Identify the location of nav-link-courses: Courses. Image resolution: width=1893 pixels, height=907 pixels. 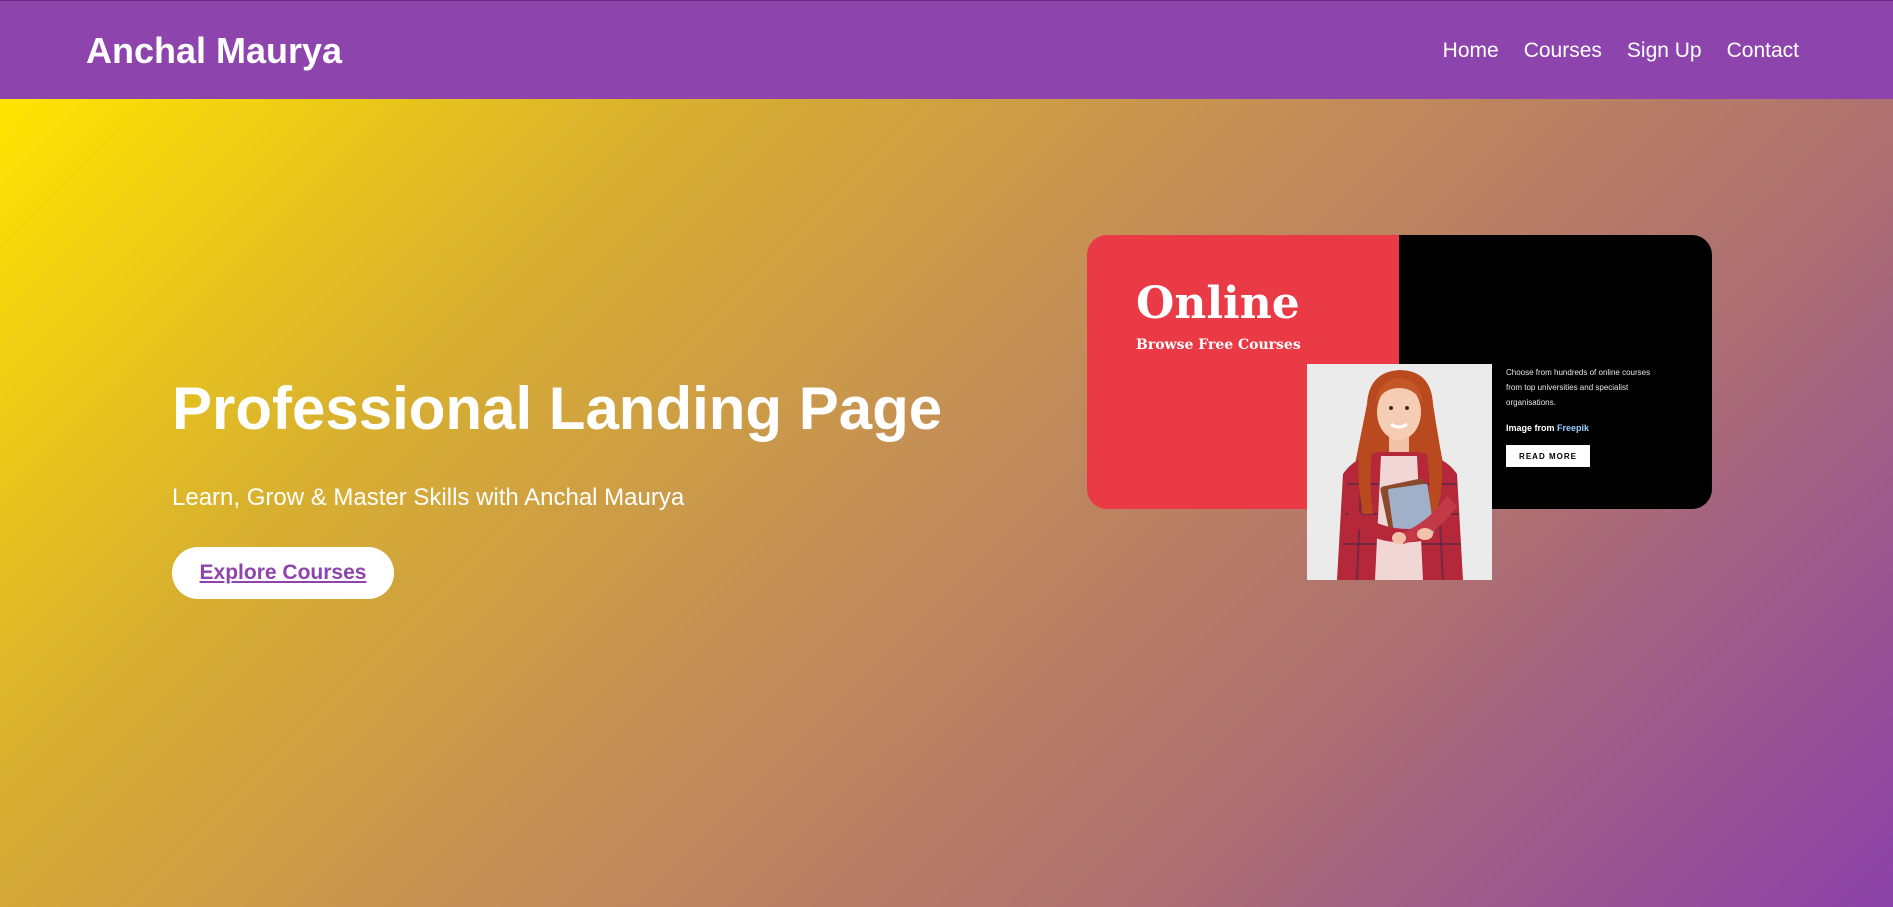
(1563, 51).